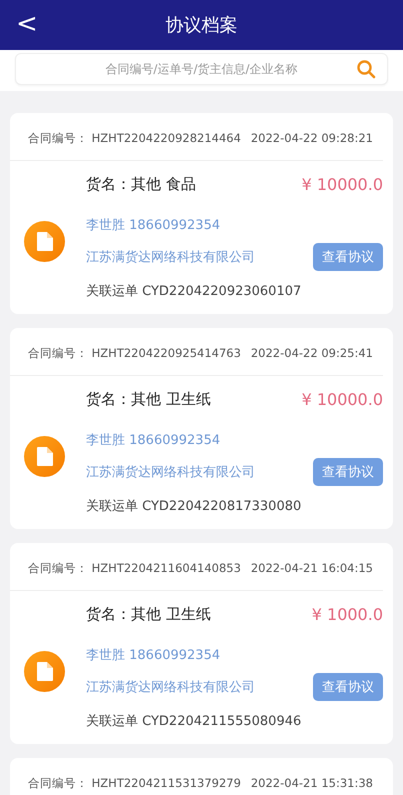 The image size is (403, 795). Describe the element at coordinates (347, 615) in the screenshot. I see `price: ¥ 1000.0` at that location.